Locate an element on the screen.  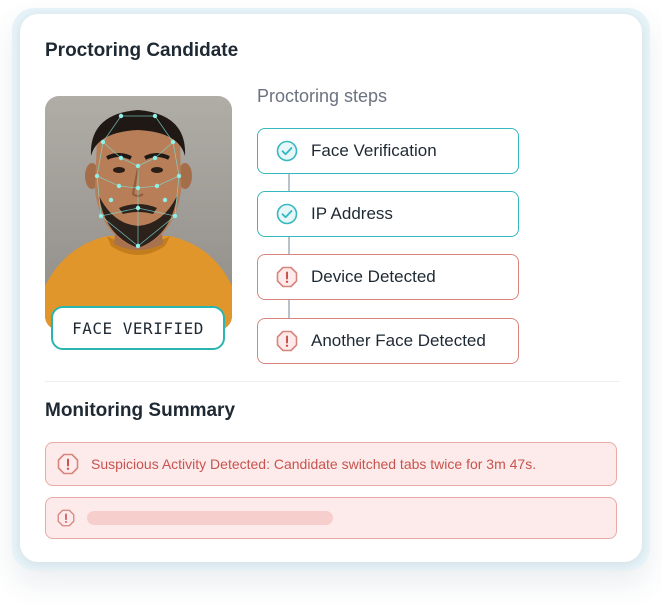
face-verified-badge: FACE VERIFIED is located at coordinates (138, 328).